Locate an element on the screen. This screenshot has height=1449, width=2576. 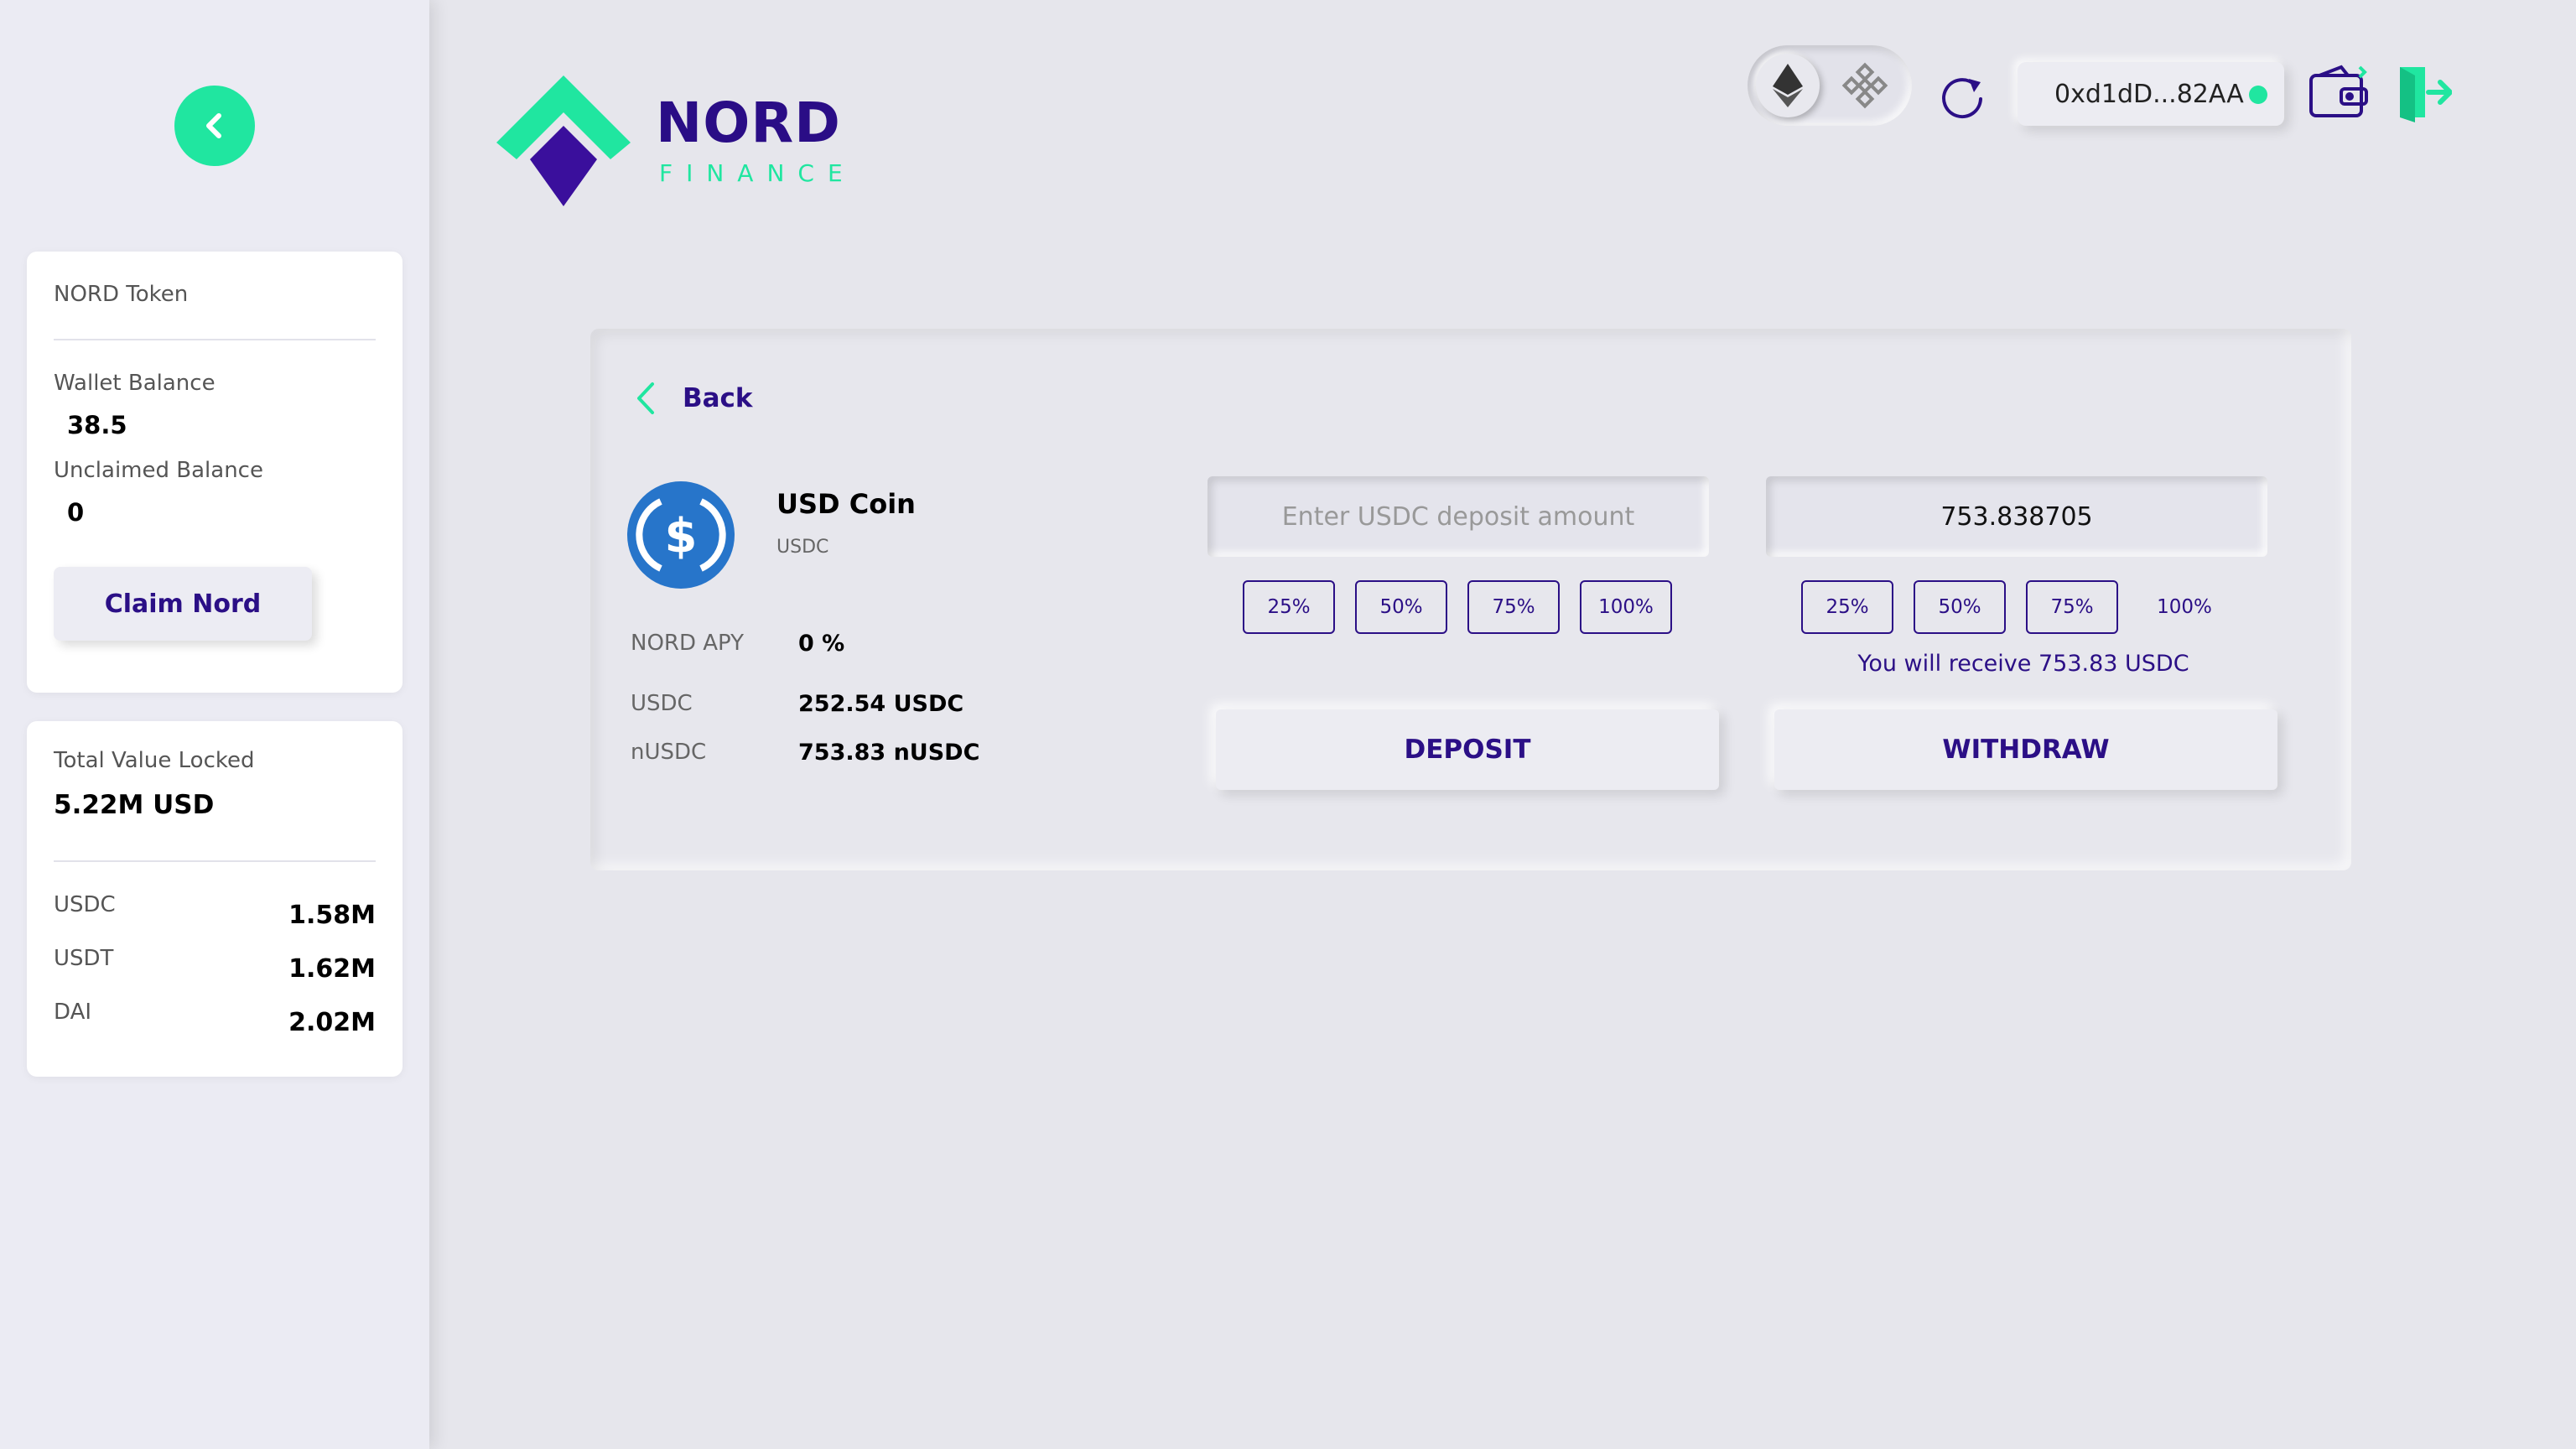
nord-logo-icon is located at coordinates (563, 140).